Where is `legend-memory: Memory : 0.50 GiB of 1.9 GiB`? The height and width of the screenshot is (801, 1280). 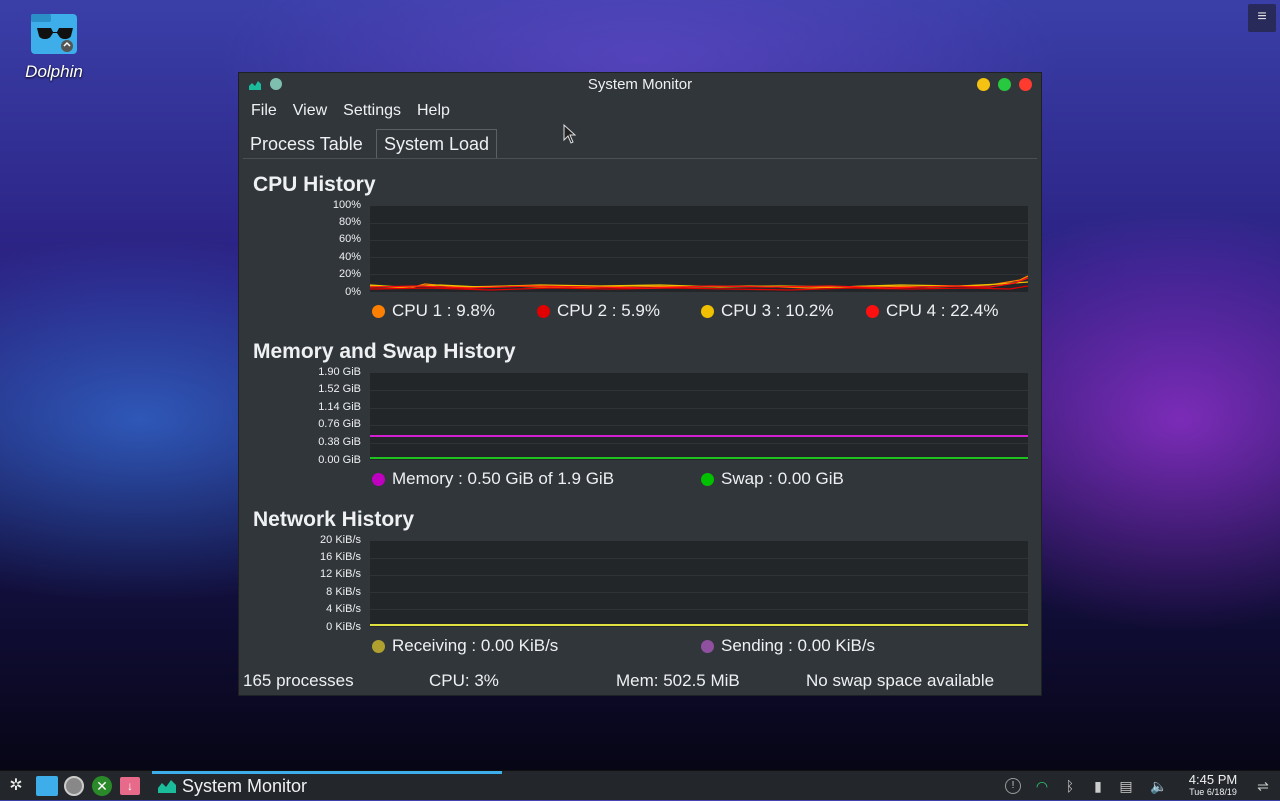 legend-memory: Memory : 0.50 GiB of 1.9 GiB is located at coordinates (493, 479).